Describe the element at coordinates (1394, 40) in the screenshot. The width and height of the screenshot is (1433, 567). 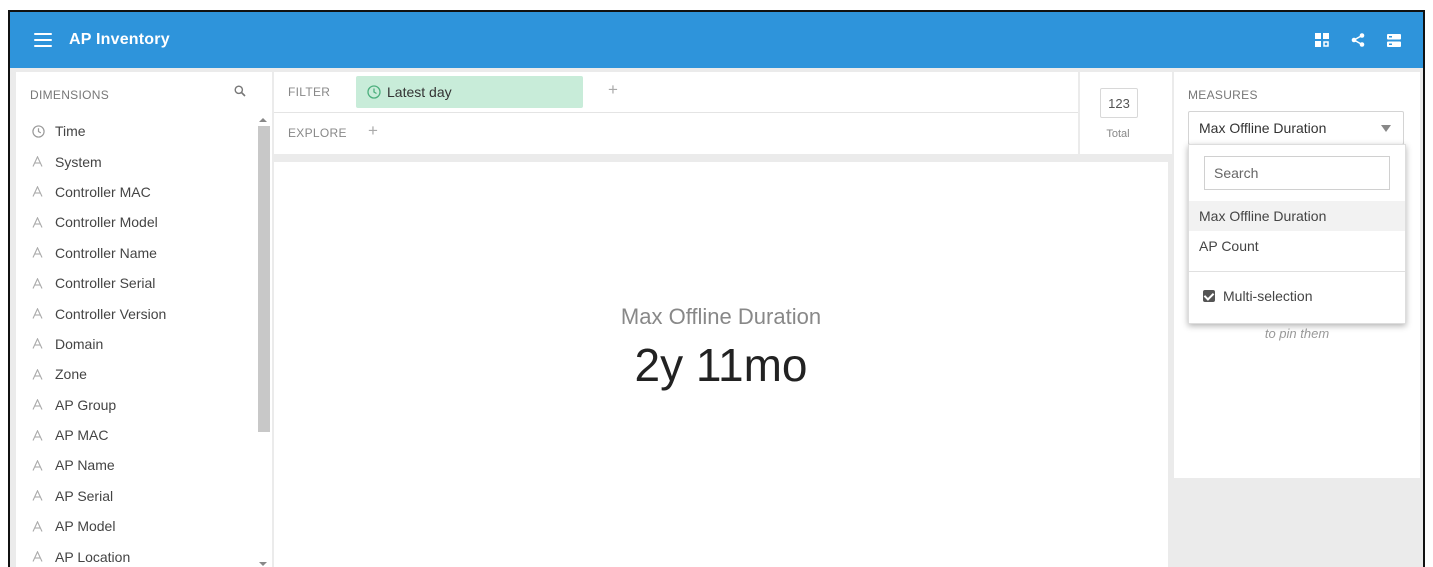
I see `settings-icon` at that location.